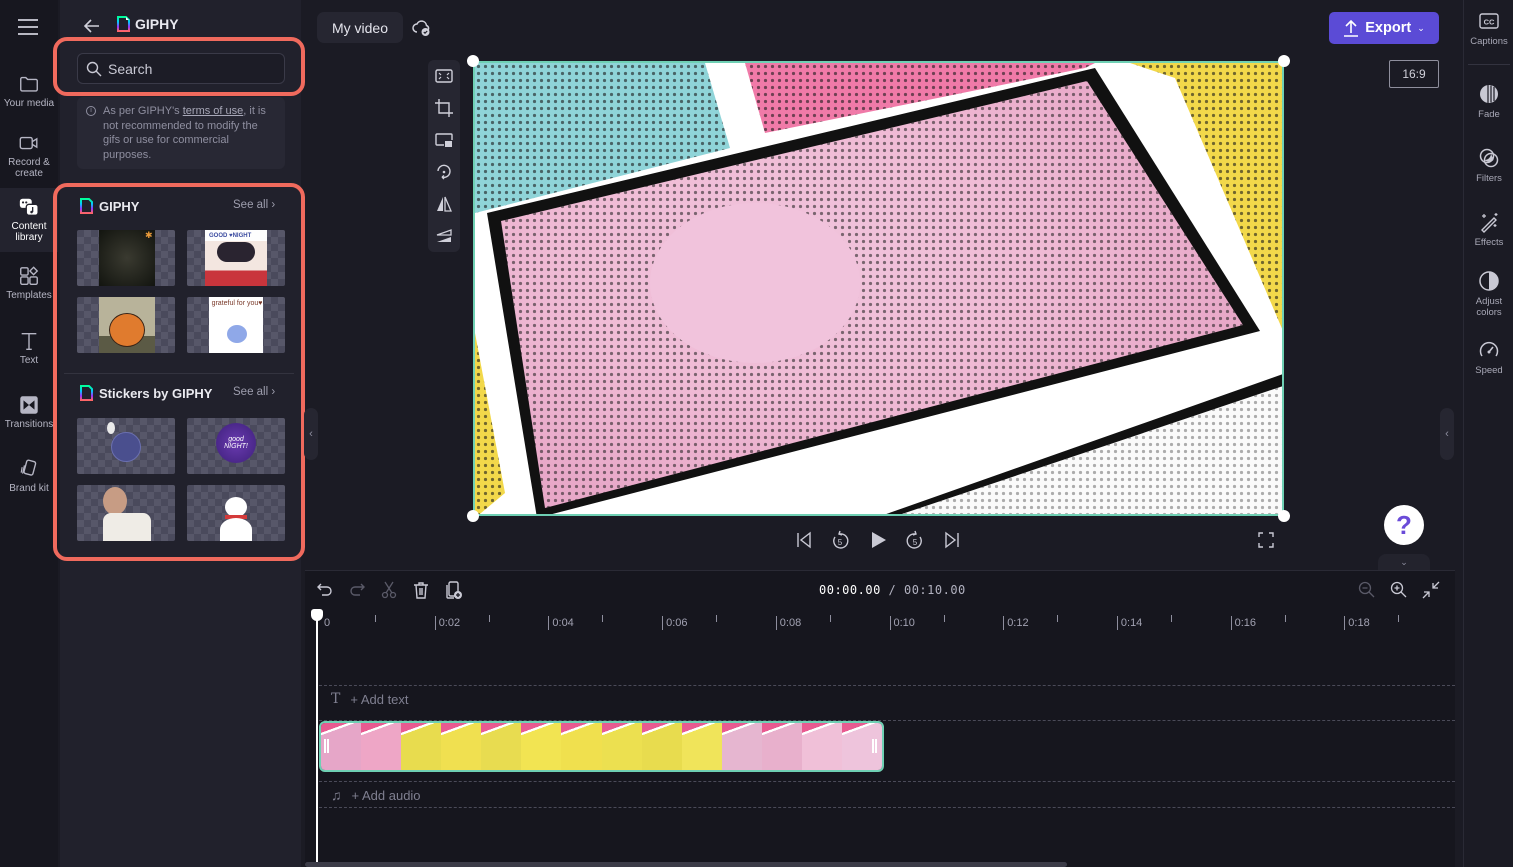 This screenshot has height=867, width=1513. Describe the element at coordinates (952, 540) in the screenshot. I see `skip-to-end-icon` at that location.